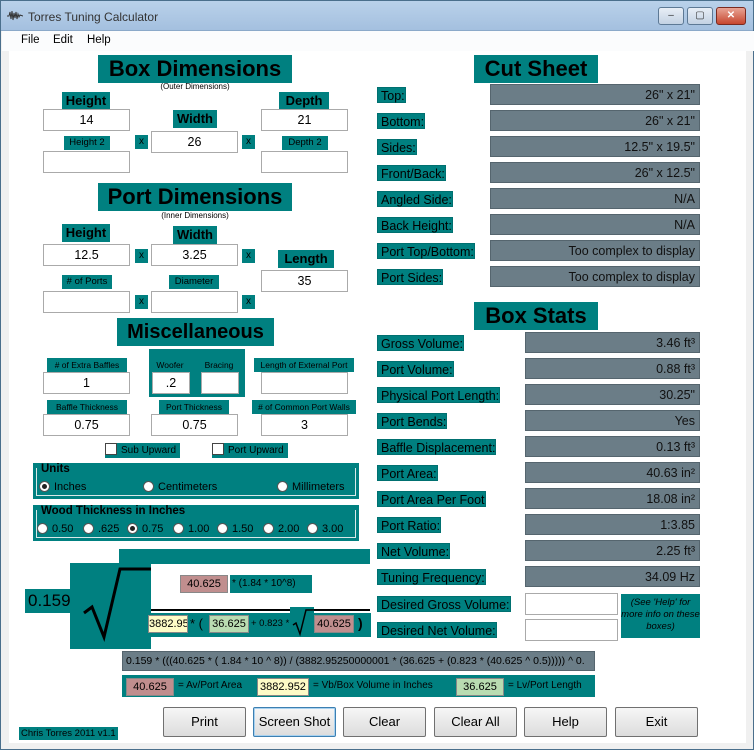 The width and height of the screenshot is (754, 750). Describe the element at coordinates (565, 722) in the screenshot. I see `help-button: Help` at that location.